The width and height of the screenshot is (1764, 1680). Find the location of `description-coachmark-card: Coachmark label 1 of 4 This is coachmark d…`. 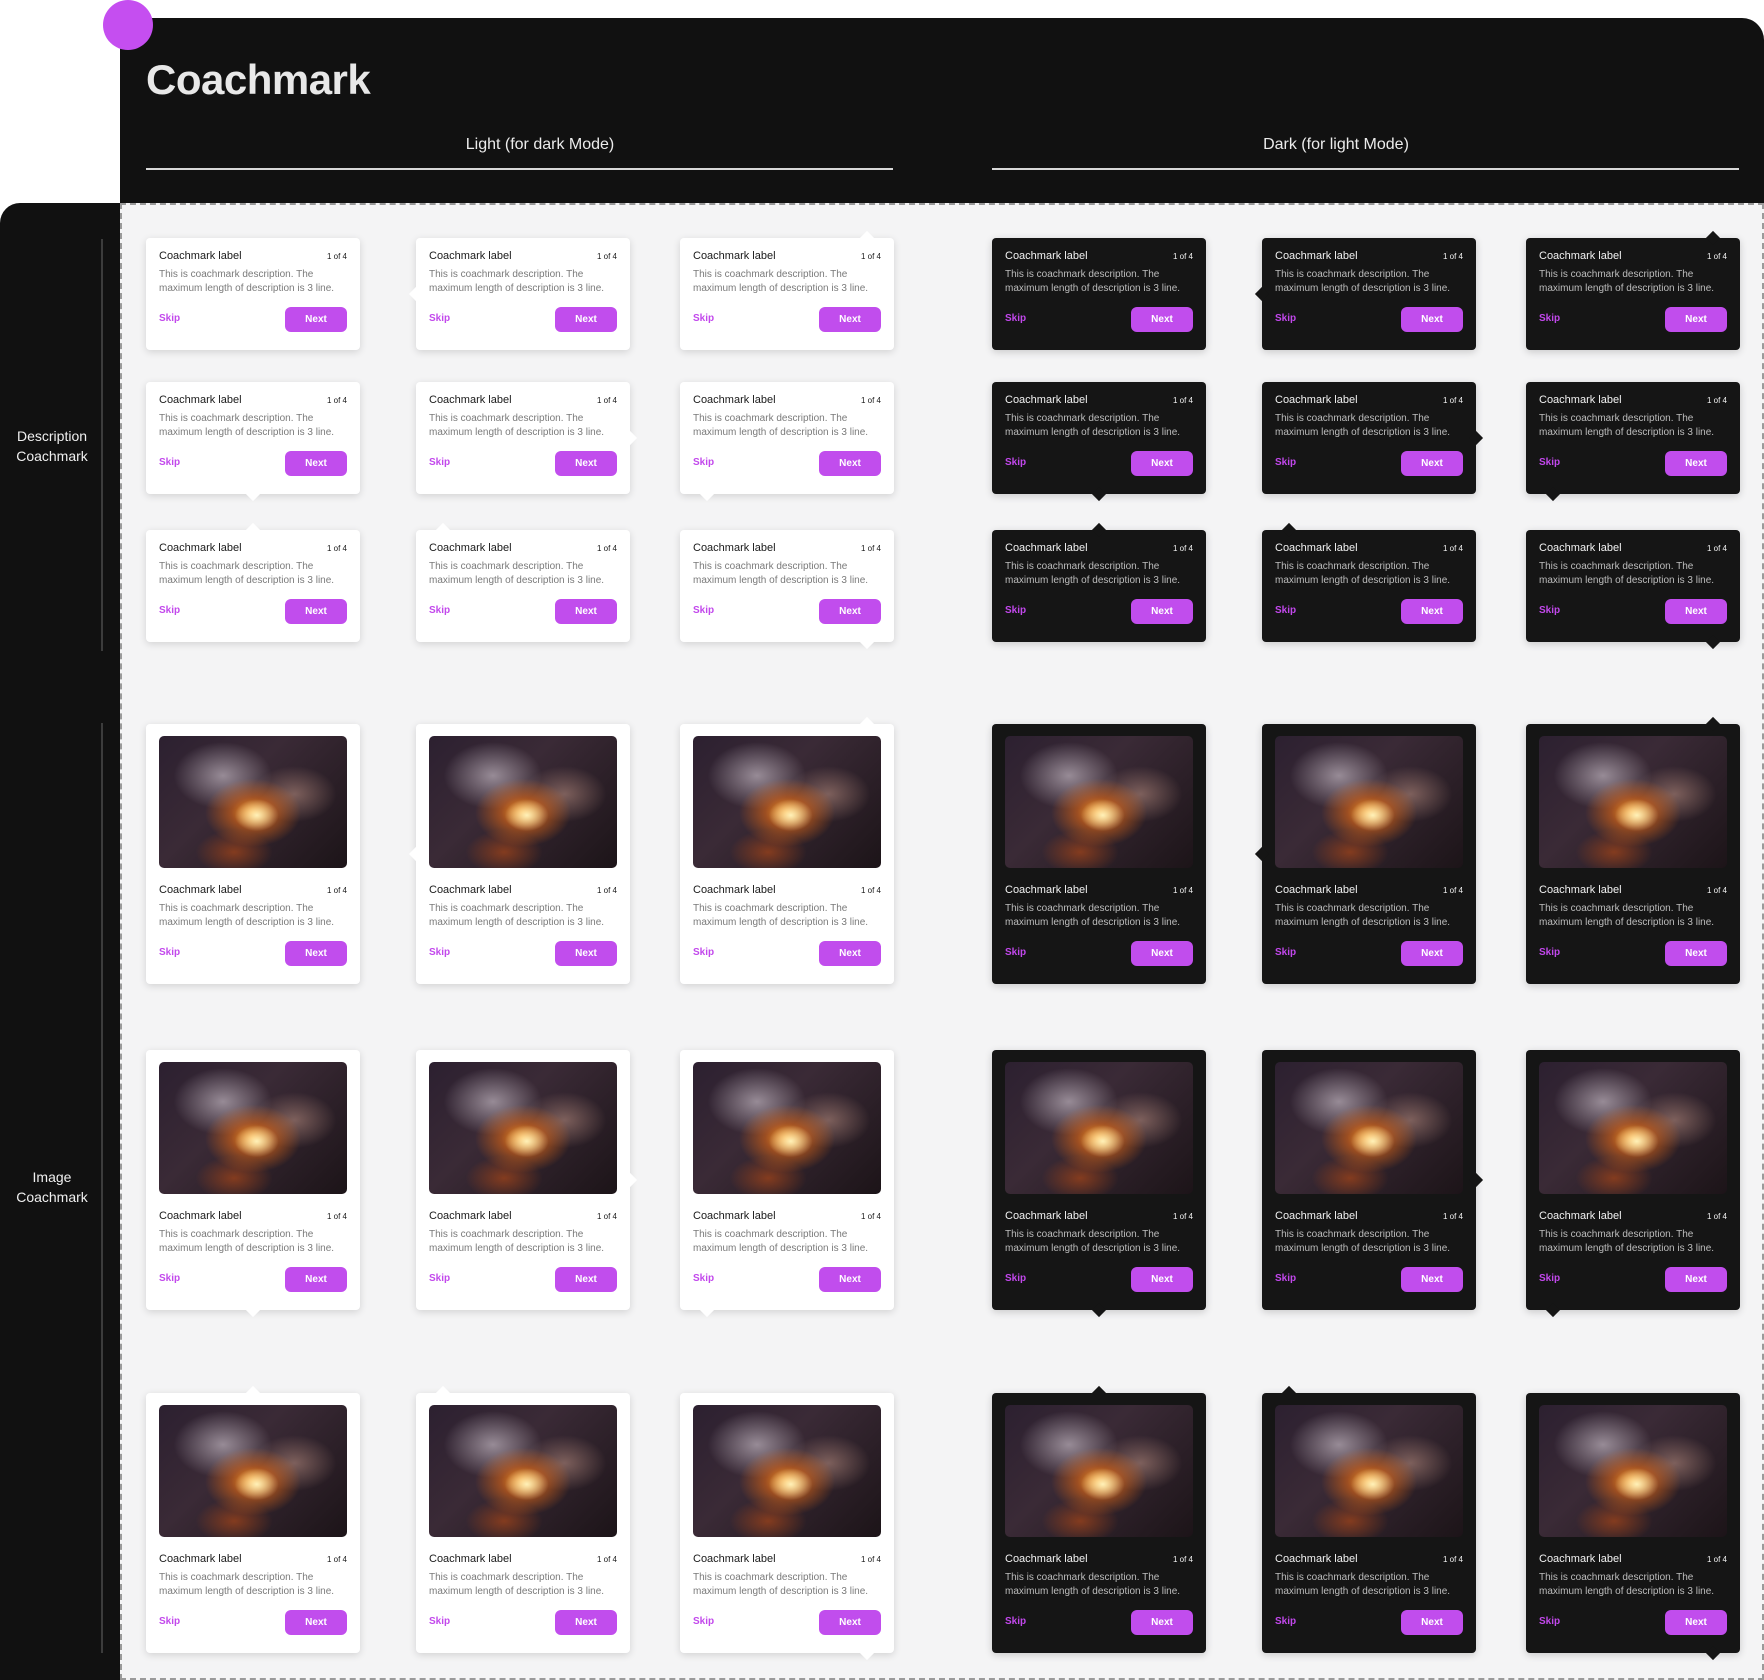

description-coachmark-card: Coachmark label 1 of 4 This is coachmark d… is located at coordinates (787, 290).